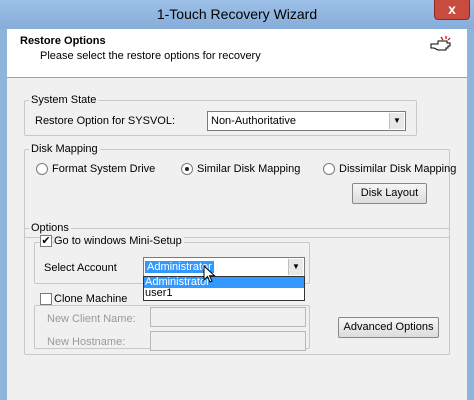 The image size is (474, 400). What do you see at coordinates (50, 228) in the screenshot?
I see `options-label: Options` at bounding box center [50, 228].